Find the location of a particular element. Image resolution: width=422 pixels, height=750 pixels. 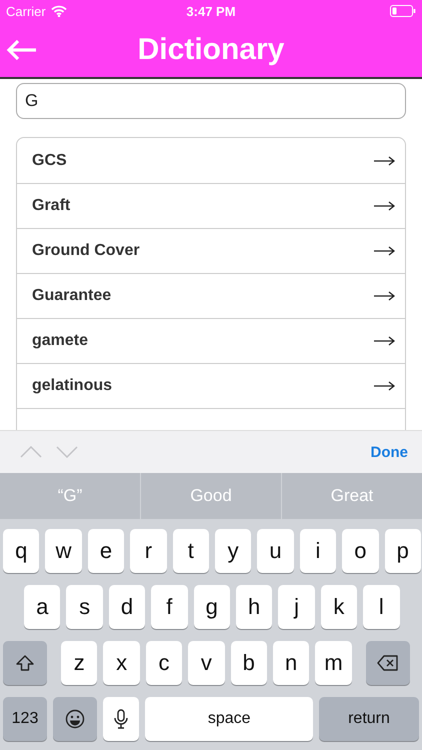

search-field: G is located at coordinates (211, 101).